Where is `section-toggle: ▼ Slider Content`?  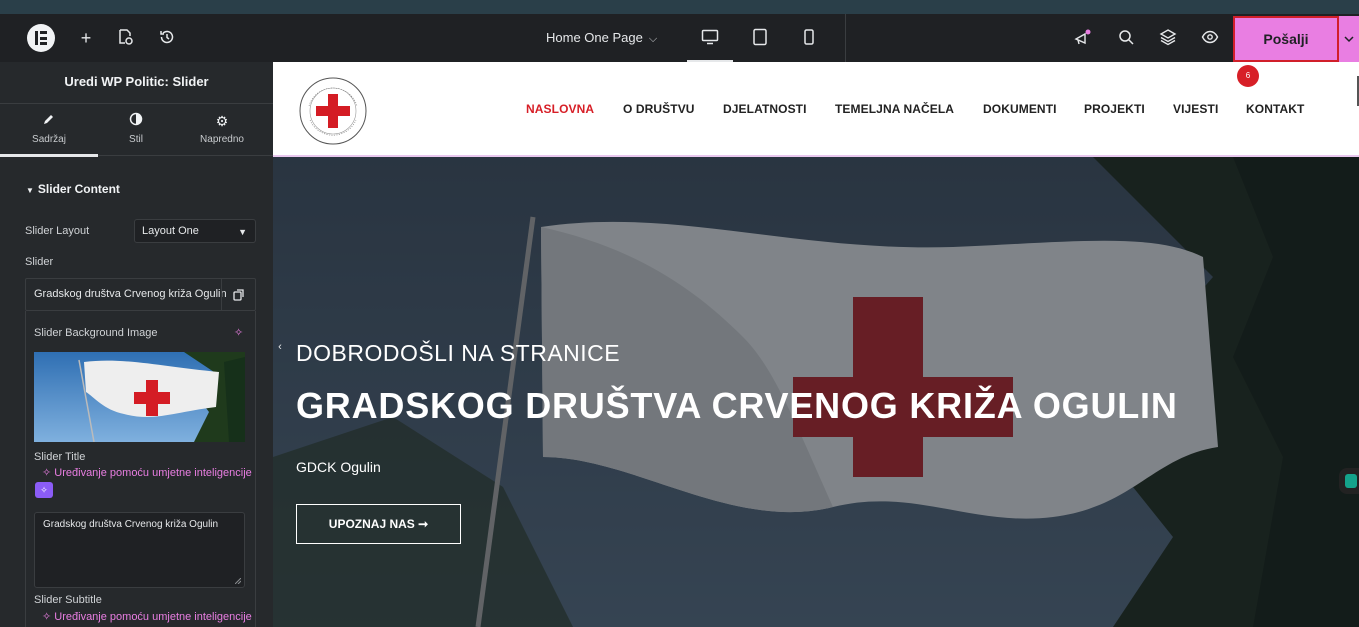
section-toggle: ▼ Slider Content is located at coordinates (73, 189).